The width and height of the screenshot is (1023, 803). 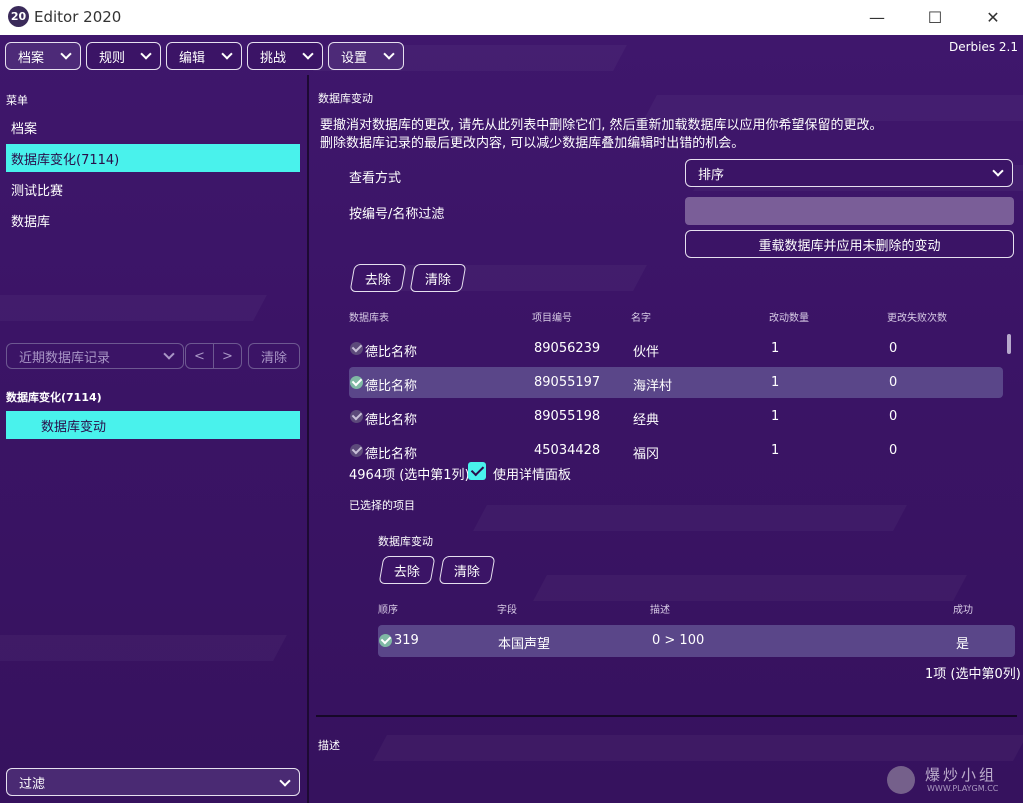 What do you see at coordinates (369, 316) in the screenshot?
I see `column-header-table: 数据库表` at bounding box center [369, 316].